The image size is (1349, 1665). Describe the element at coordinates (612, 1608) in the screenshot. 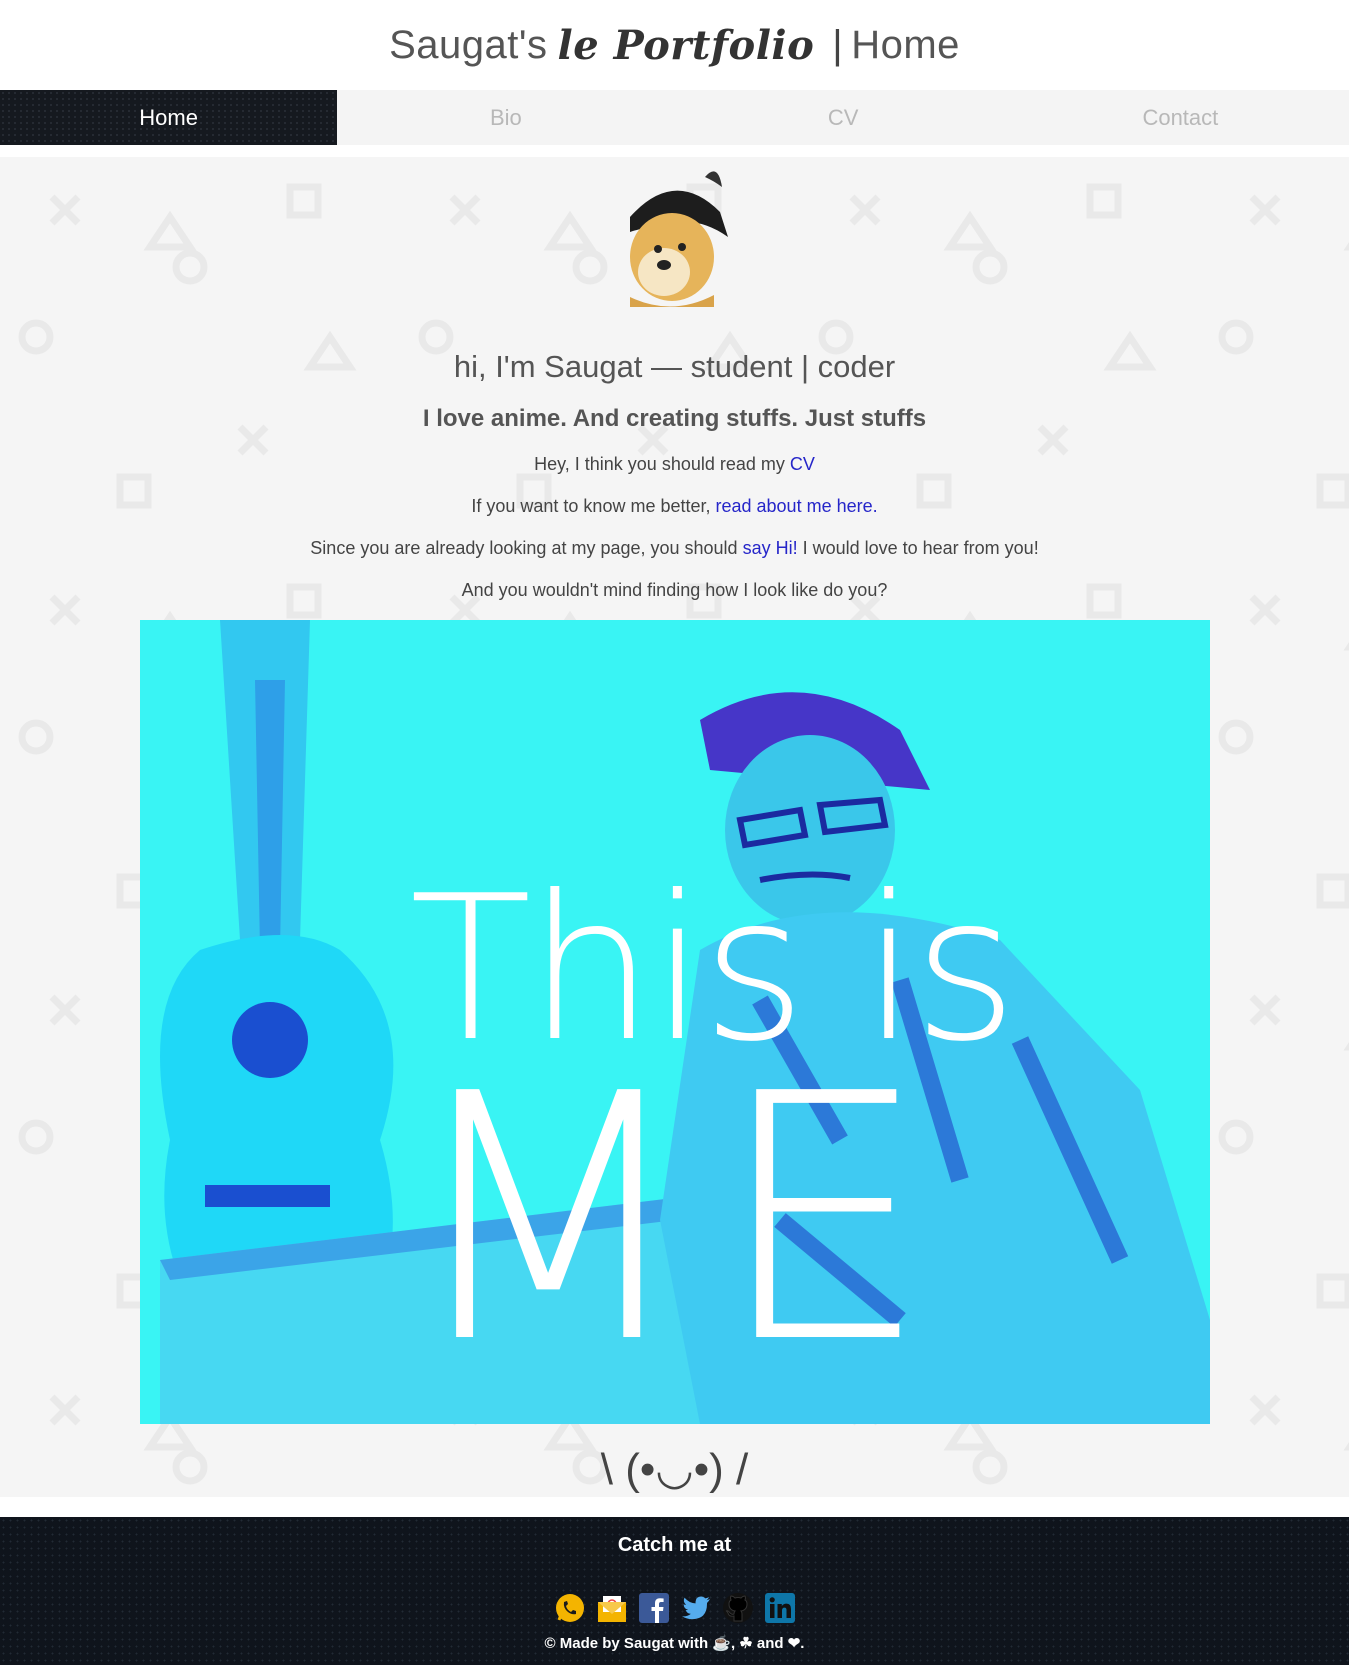

I see `email-icon` at that location.